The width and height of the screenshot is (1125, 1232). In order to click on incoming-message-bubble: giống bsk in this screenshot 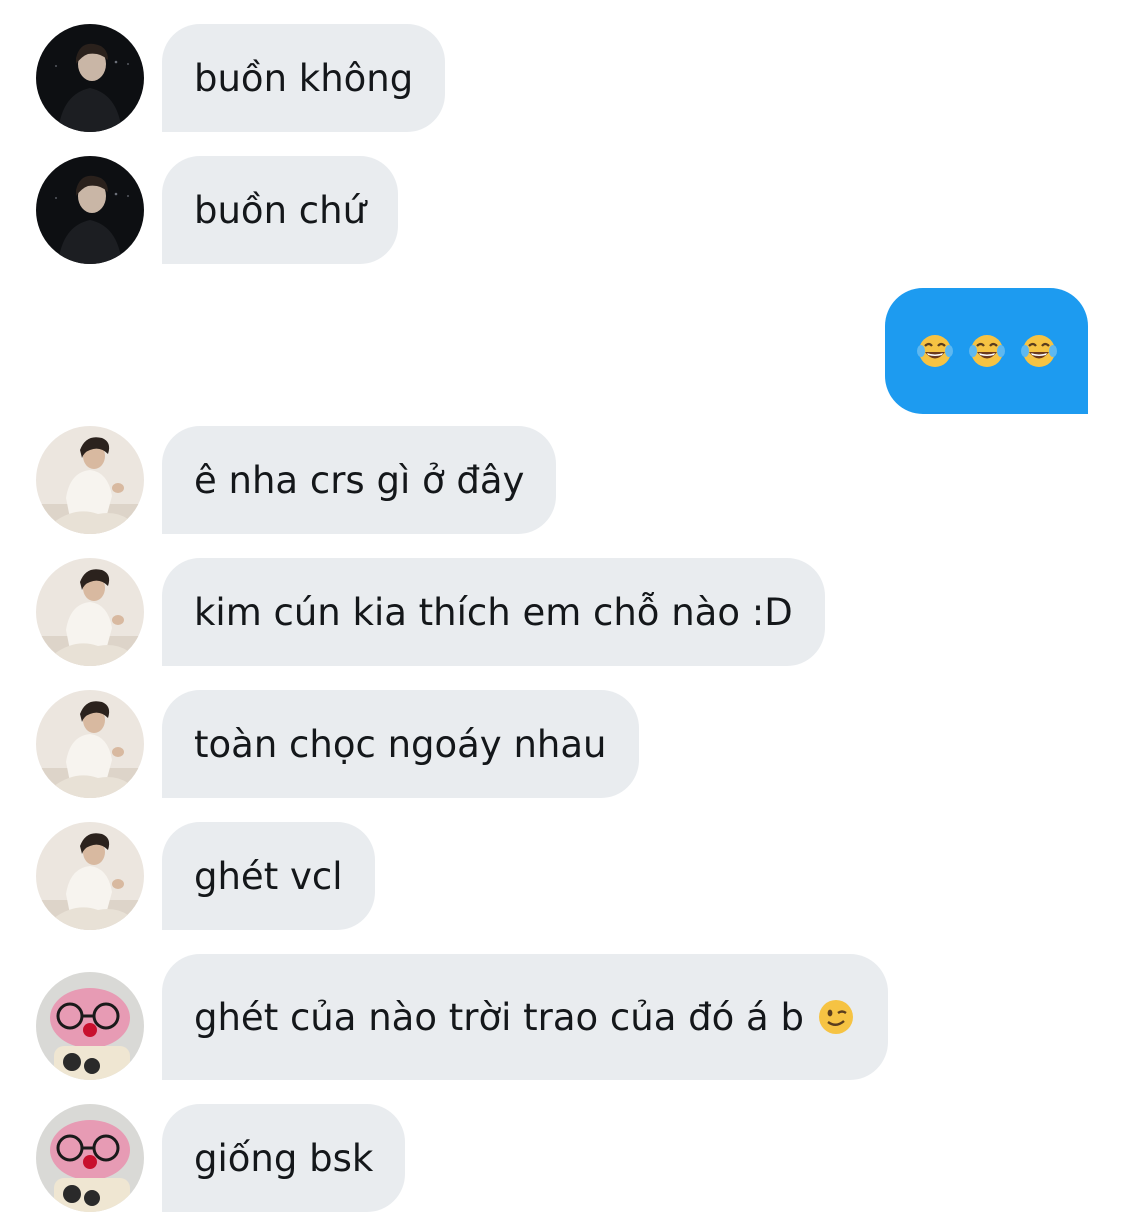, I will do `click(284, 1158)`.